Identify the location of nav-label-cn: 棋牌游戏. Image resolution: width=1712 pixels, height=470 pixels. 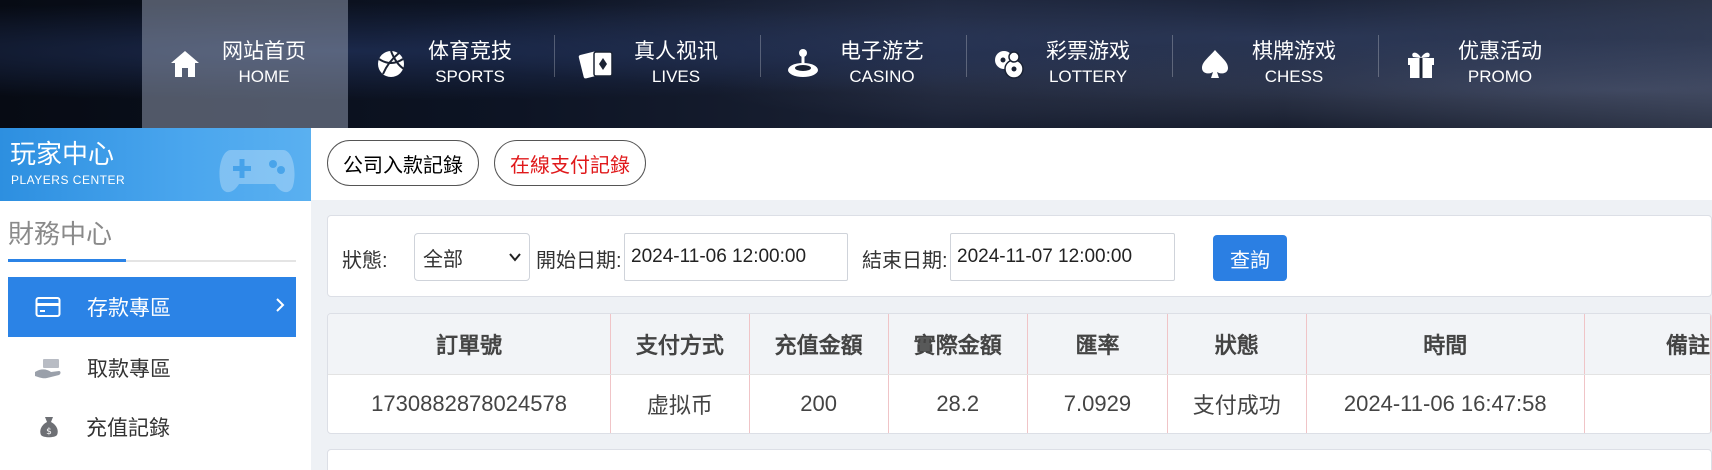
(1294, 51).